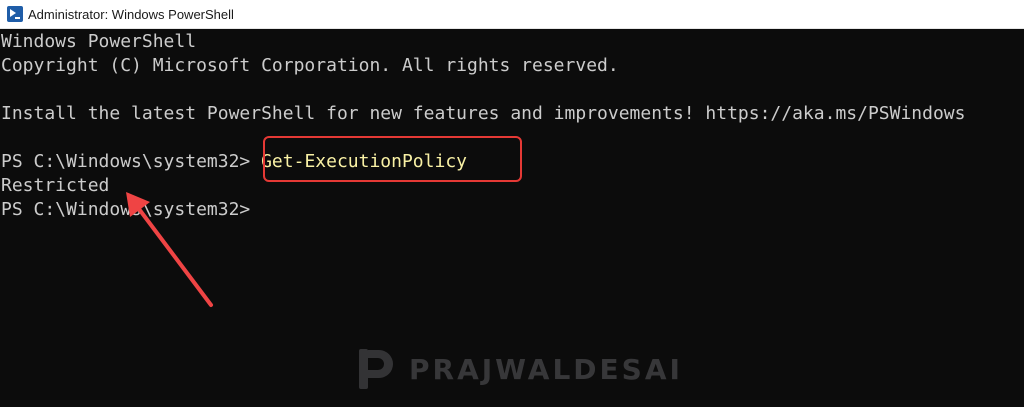  Describe the element at coordinates (99, 41) in the screenshot. I see `console-line: Windows PowerShell` at that location.